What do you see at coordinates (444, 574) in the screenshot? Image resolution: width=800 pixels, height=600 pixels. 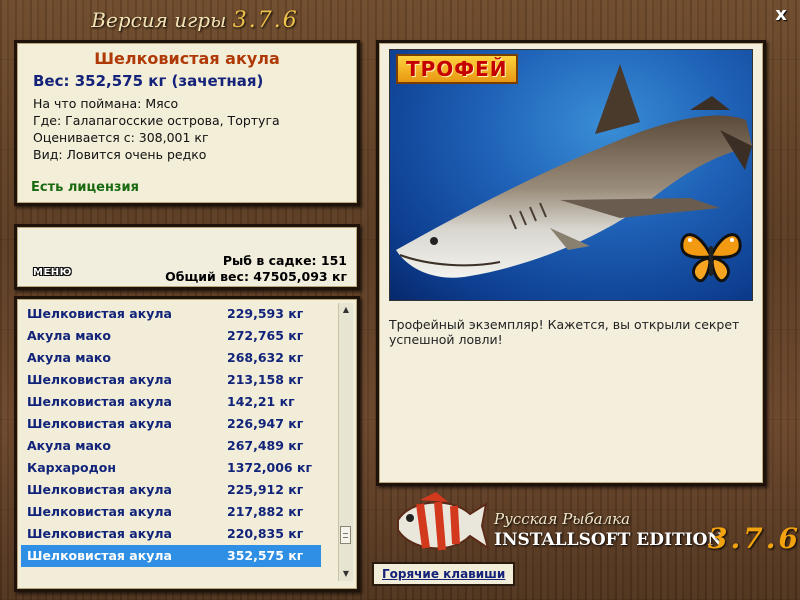 I see `hotkeys-link: Горячие клавиши` at bounding box center [444, 574].